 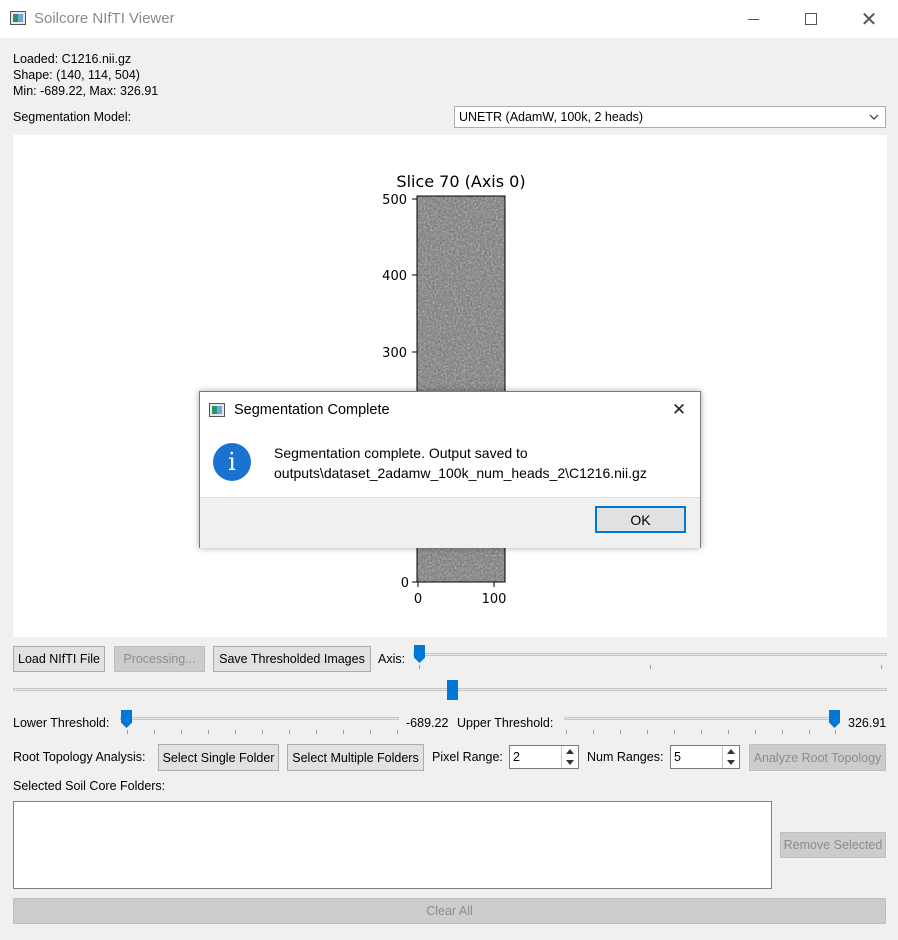 I want to click on x-tick-label: 100, so click(x=494, y=599).